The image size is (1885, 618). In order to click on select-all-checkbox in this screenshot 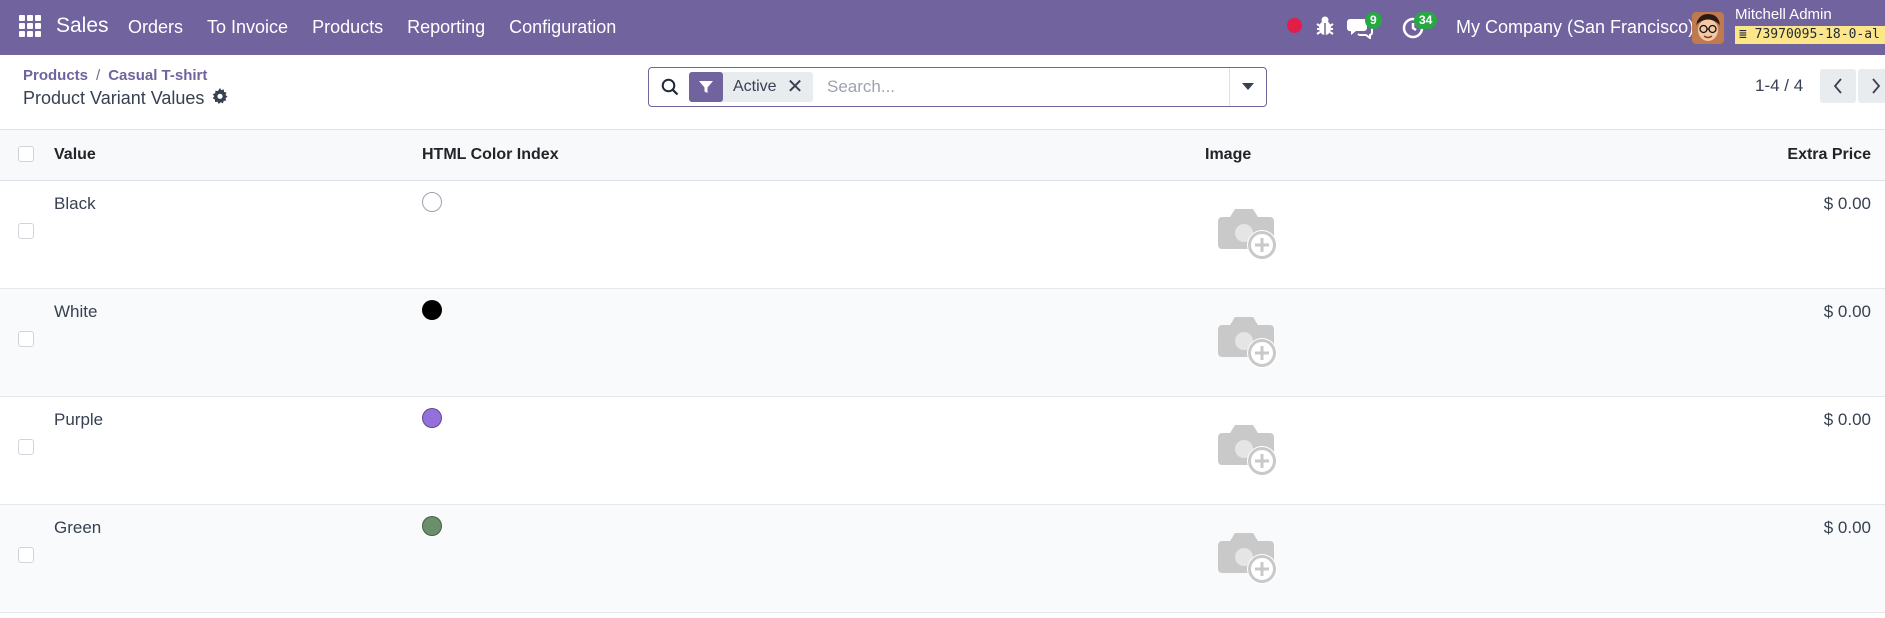, I will do `click(26, 154)`.